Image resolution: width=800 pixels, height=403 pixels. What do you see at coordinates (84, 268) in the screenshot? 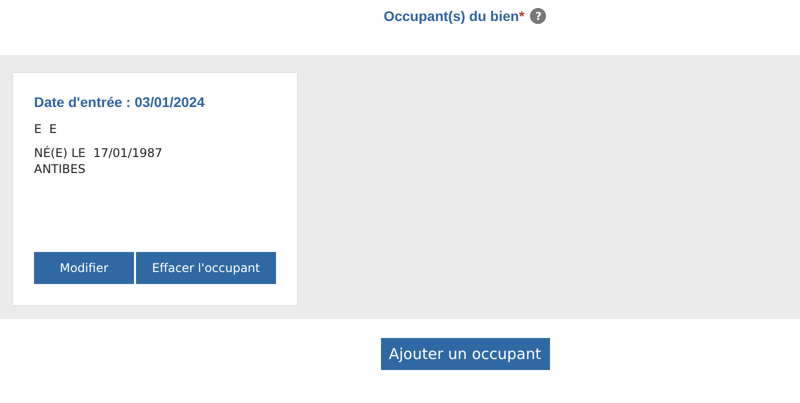
I see `edit-button: Modifier` at bounding box center [84, 268].